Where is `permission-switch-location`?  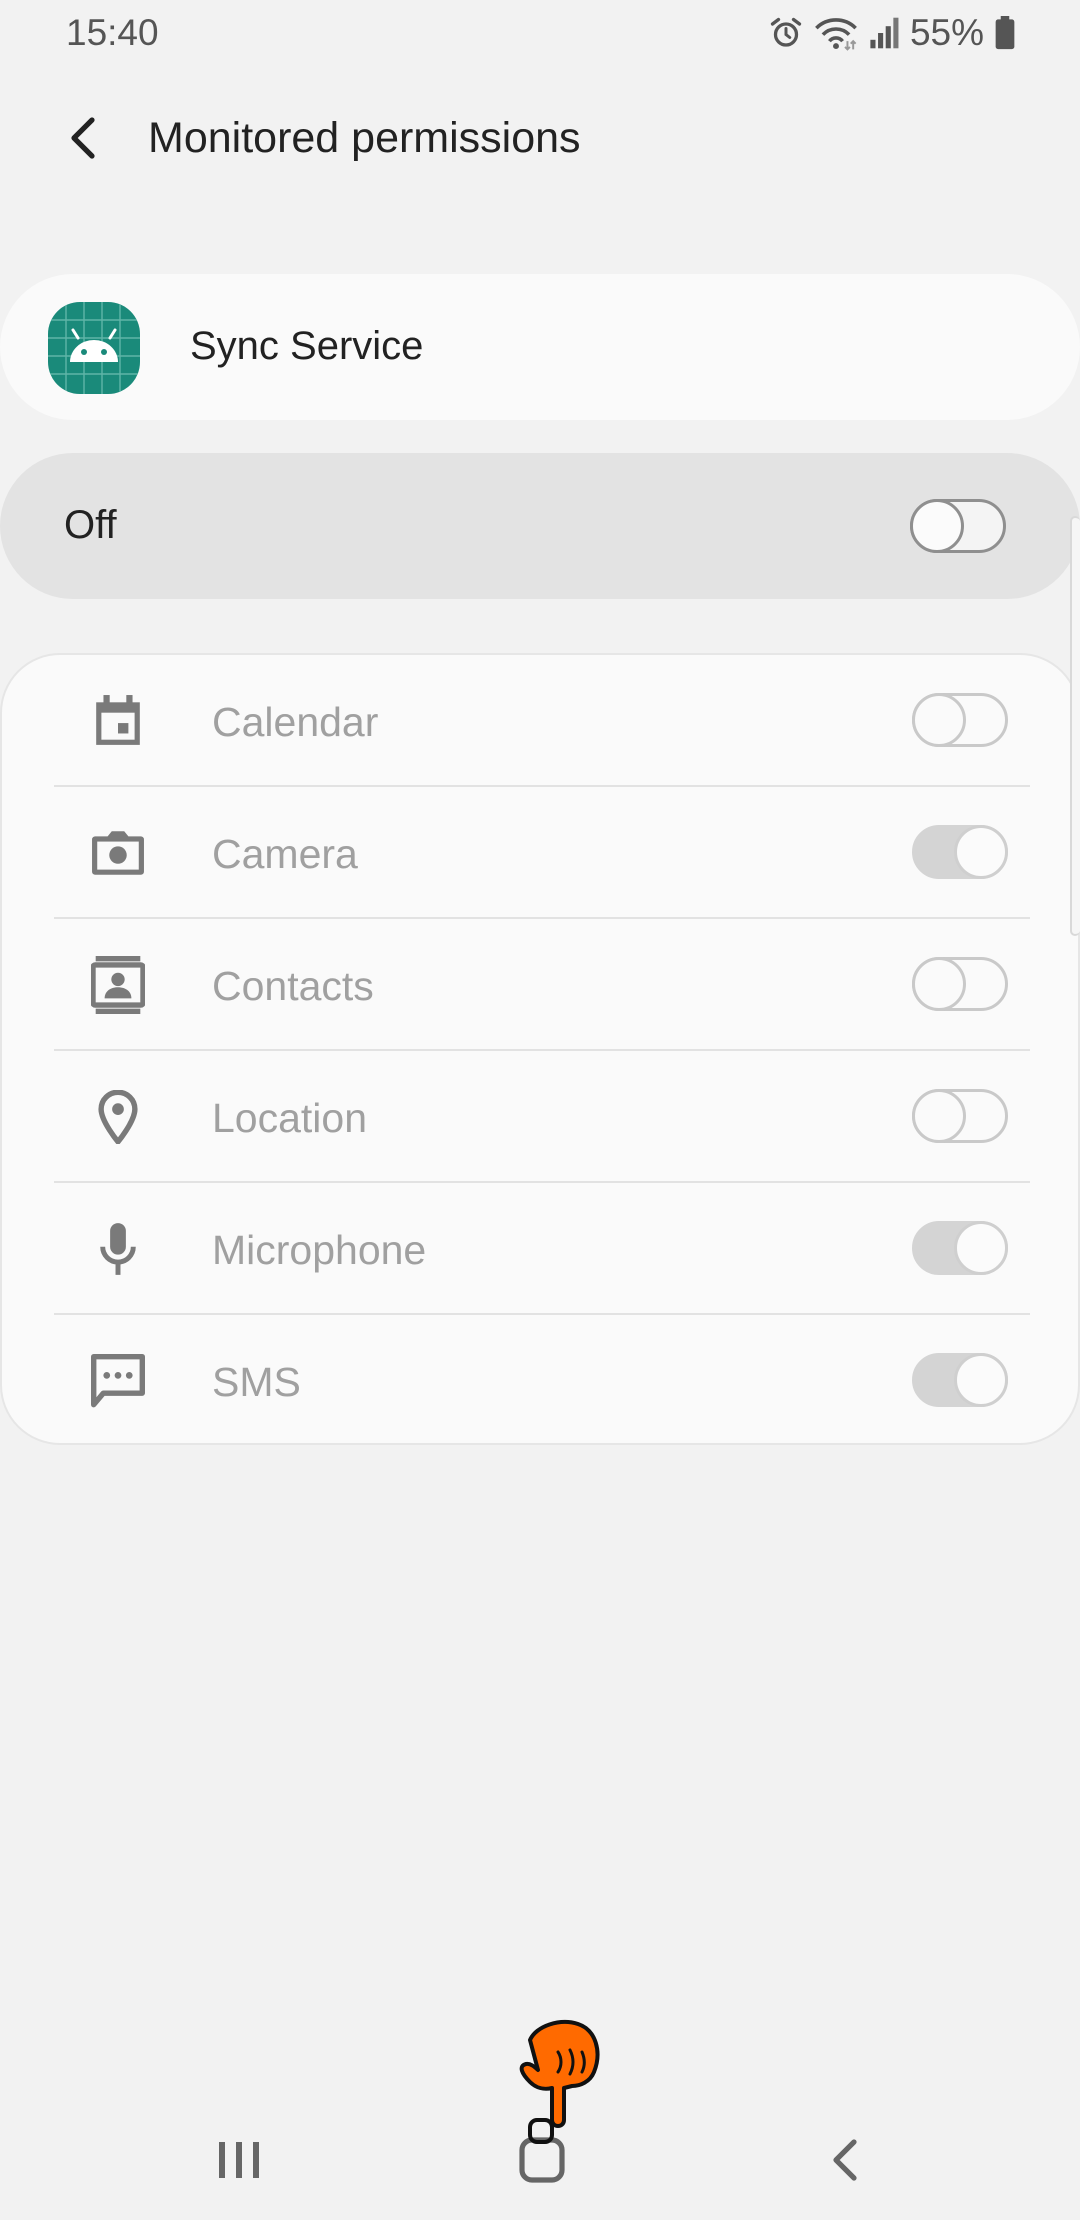
permission-switch-location is located at coordinates (960, 1116).